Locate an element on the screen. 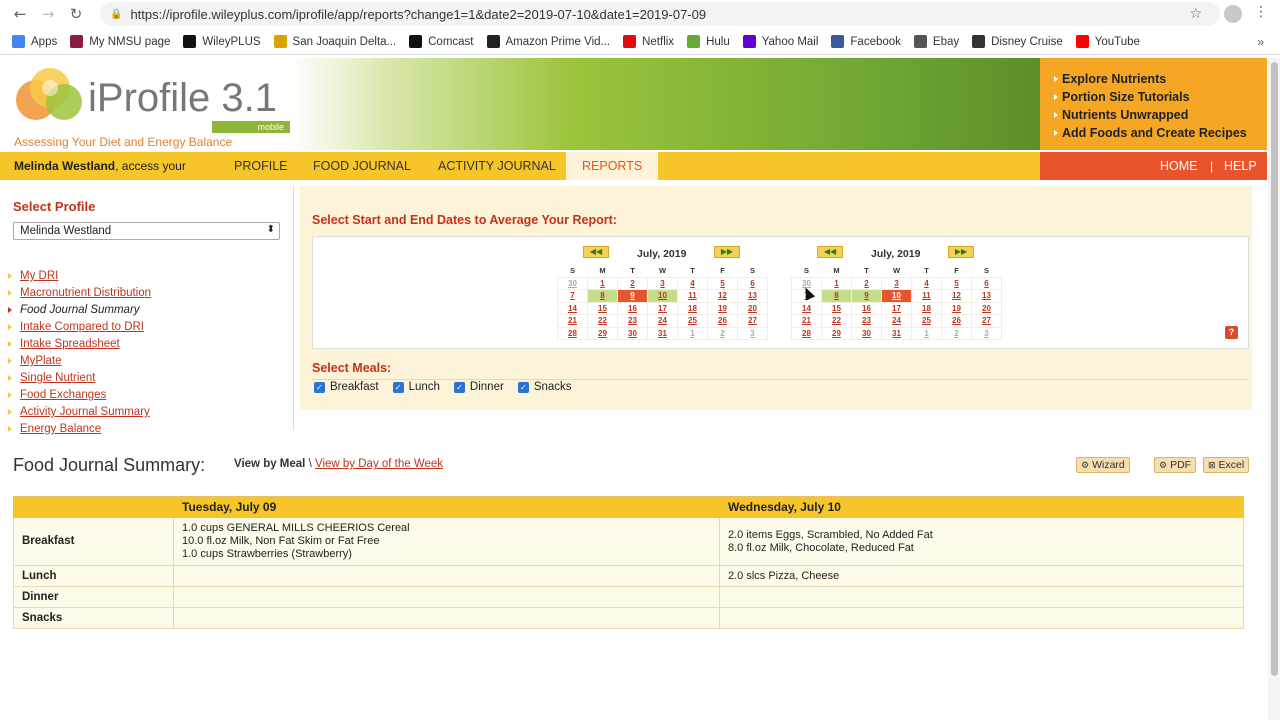 The image size is (1280, 720). bookmark-item: Yahoo Mail is located at coordinates (780, 41).